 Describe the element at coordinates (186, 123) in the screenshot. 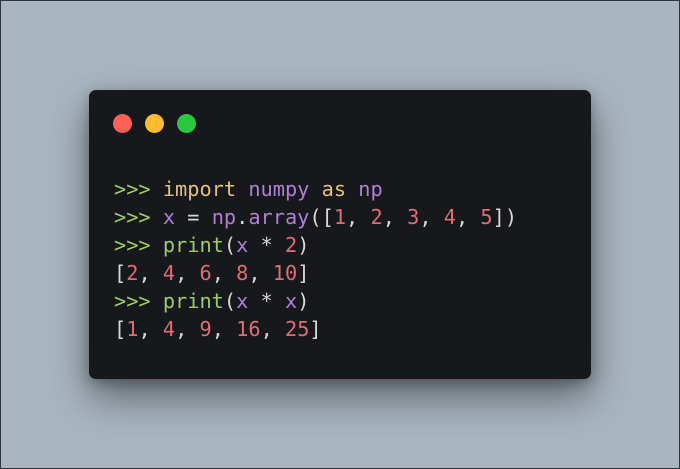

I see `zoom-dot-icon` at that location.